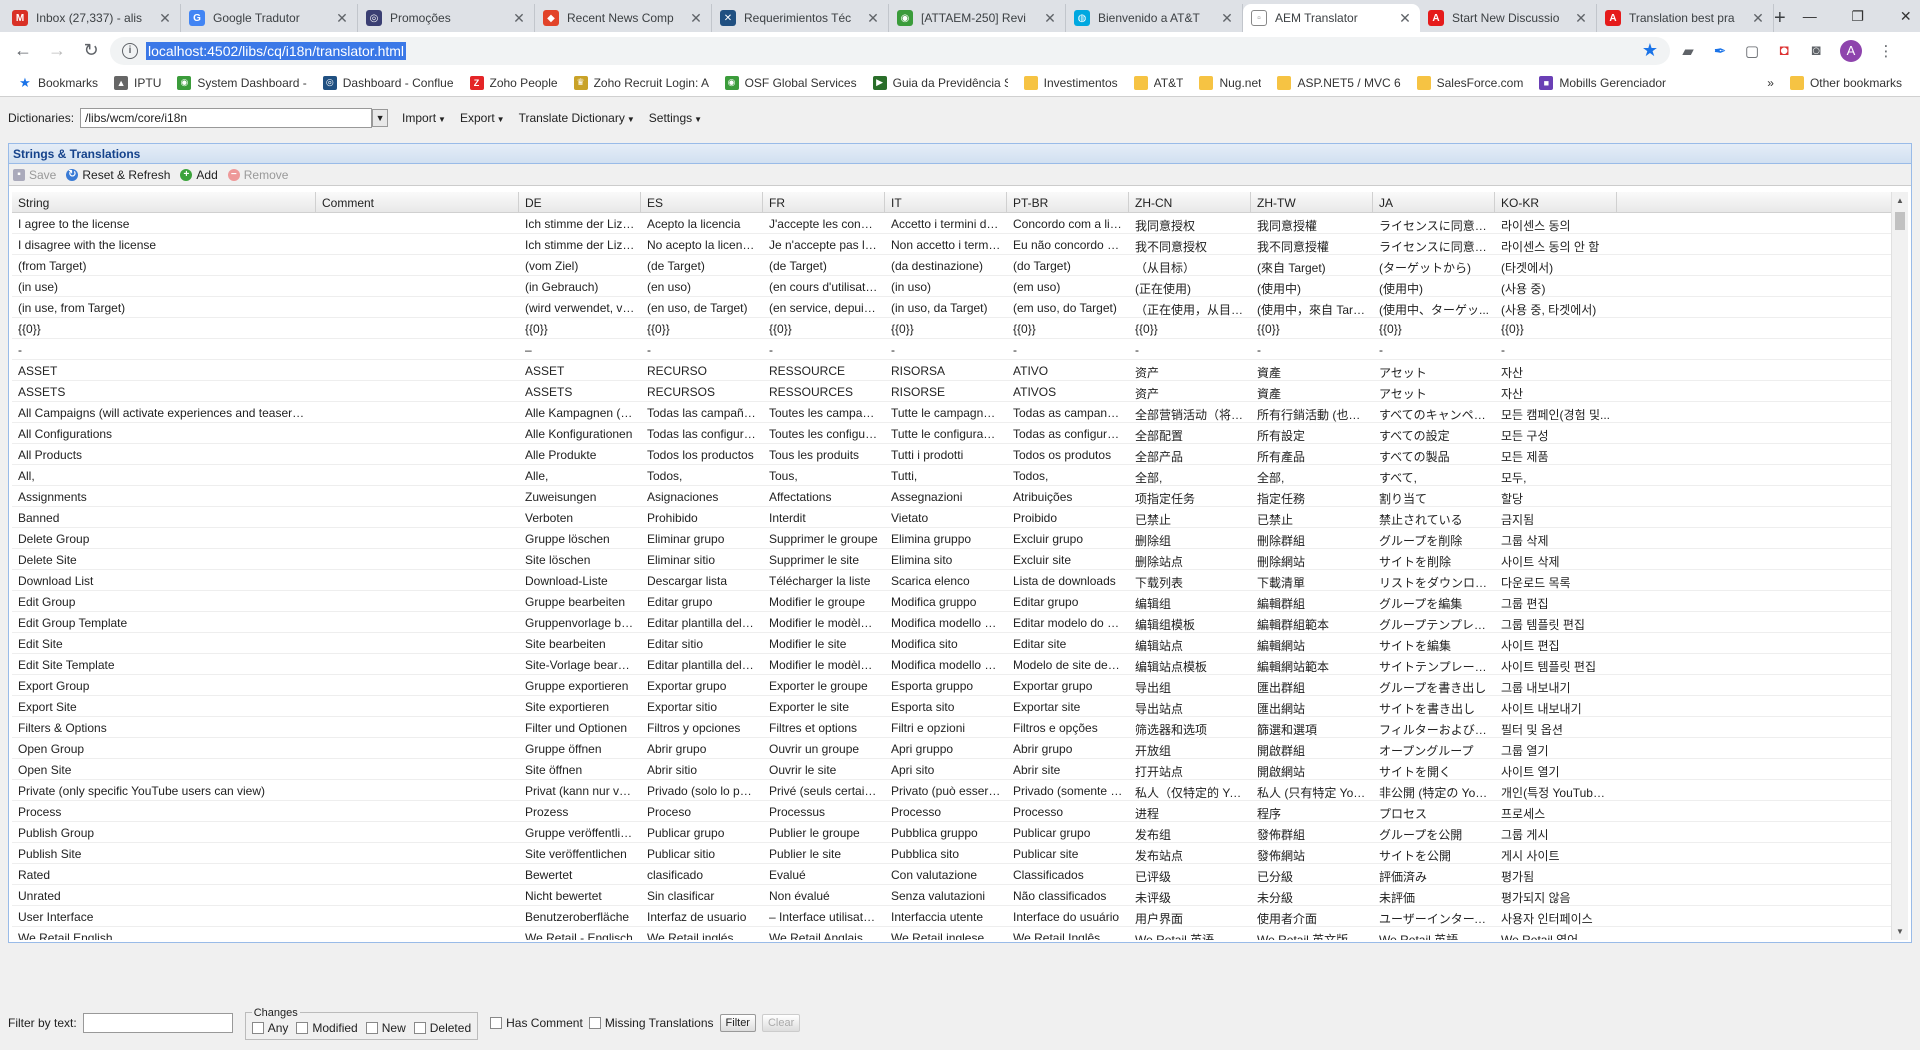 This screenshot has height=1050, width=1920. What do you see at coordinates (1434, 853) in the screenshot?
I see `translation-cell: サイトを公開` at bounding box center [1434, 853].